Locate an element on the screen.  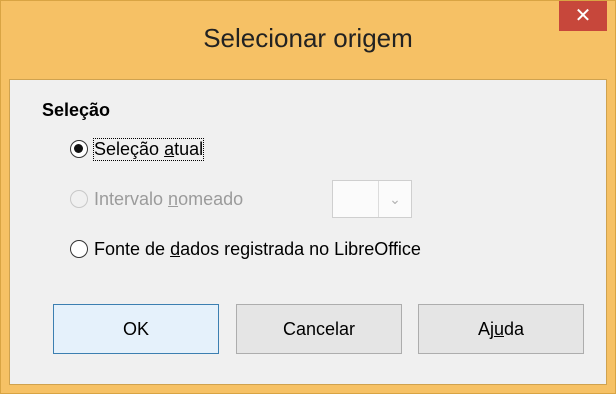
close-icon: ✕ is located at coordinates (583, 16).